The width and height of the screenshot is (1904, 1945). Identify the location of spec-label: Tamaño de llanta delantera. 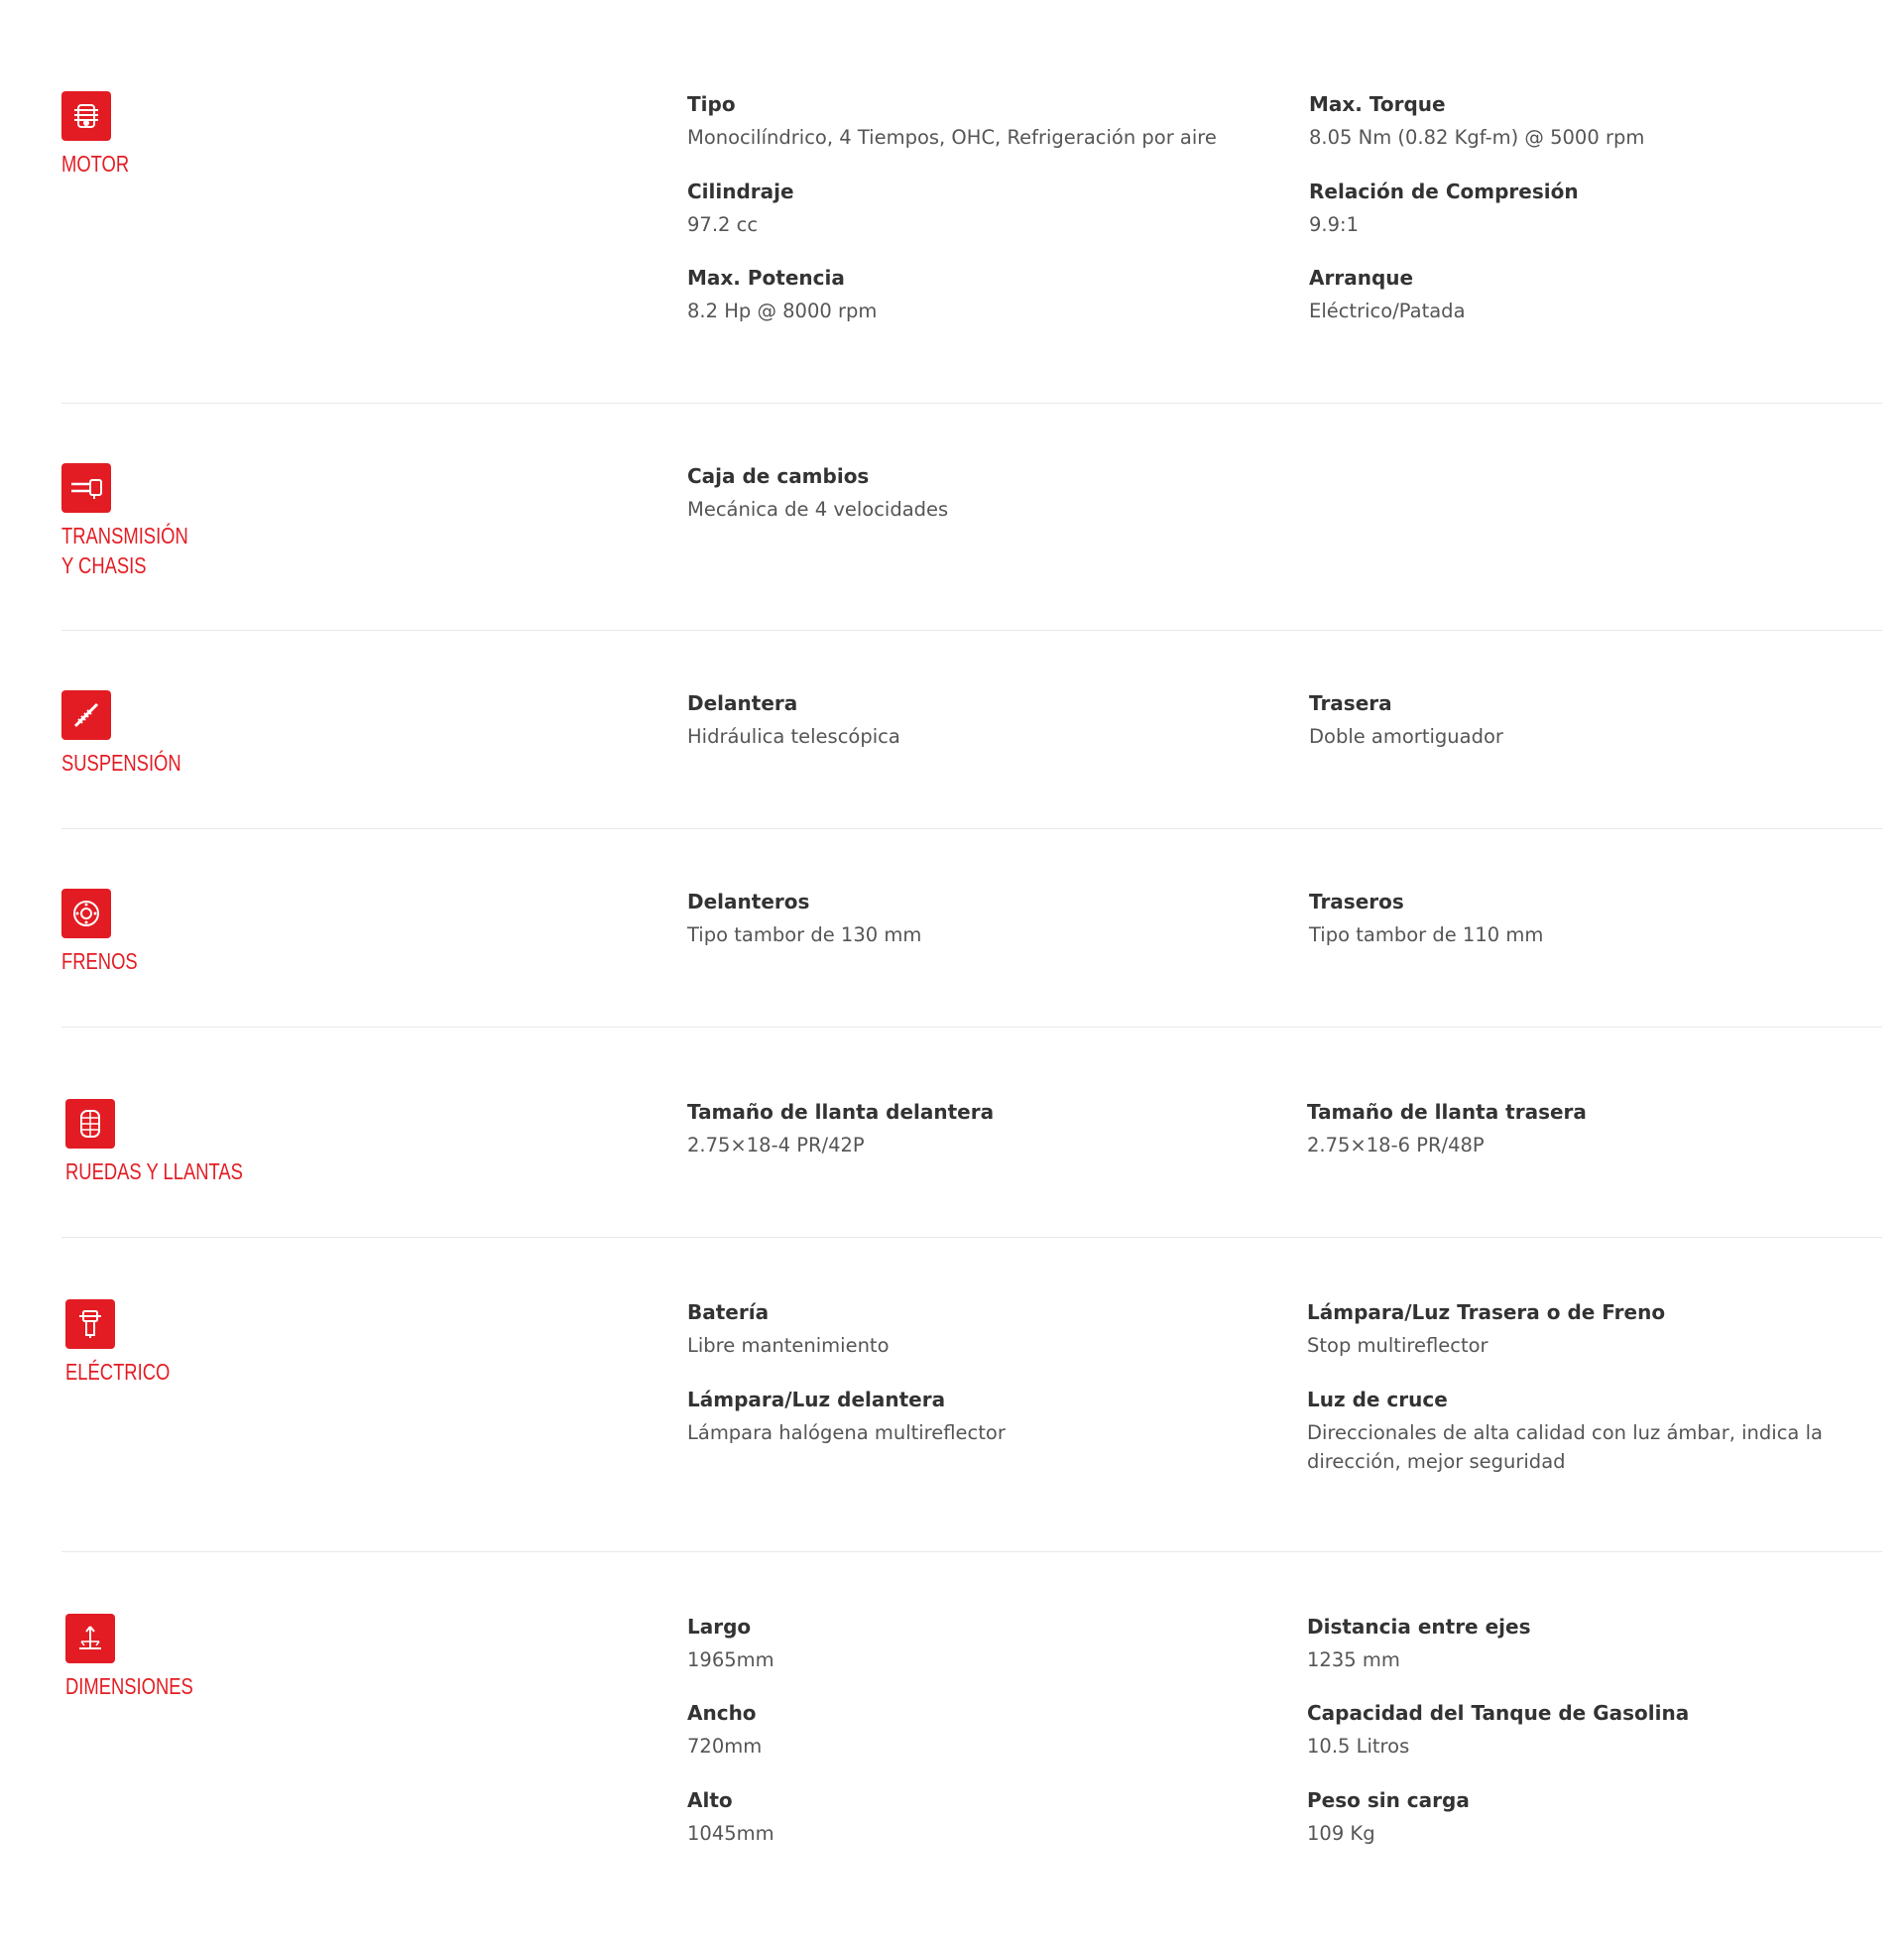
(841, 1112).